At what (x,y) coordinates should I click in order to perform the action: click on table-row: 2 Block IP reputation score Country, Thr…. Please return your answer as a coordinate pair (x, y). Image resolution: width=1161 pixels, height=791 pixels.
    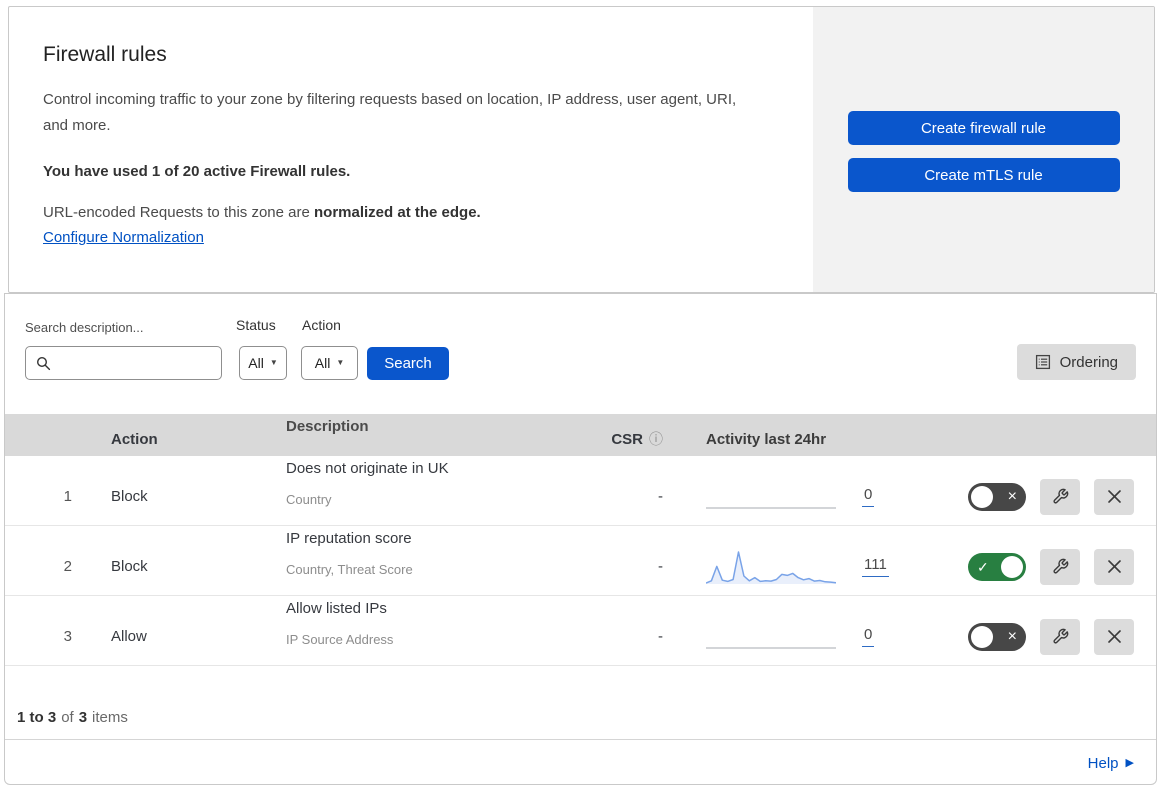
    Looking at the image, I should click on (580, 561).